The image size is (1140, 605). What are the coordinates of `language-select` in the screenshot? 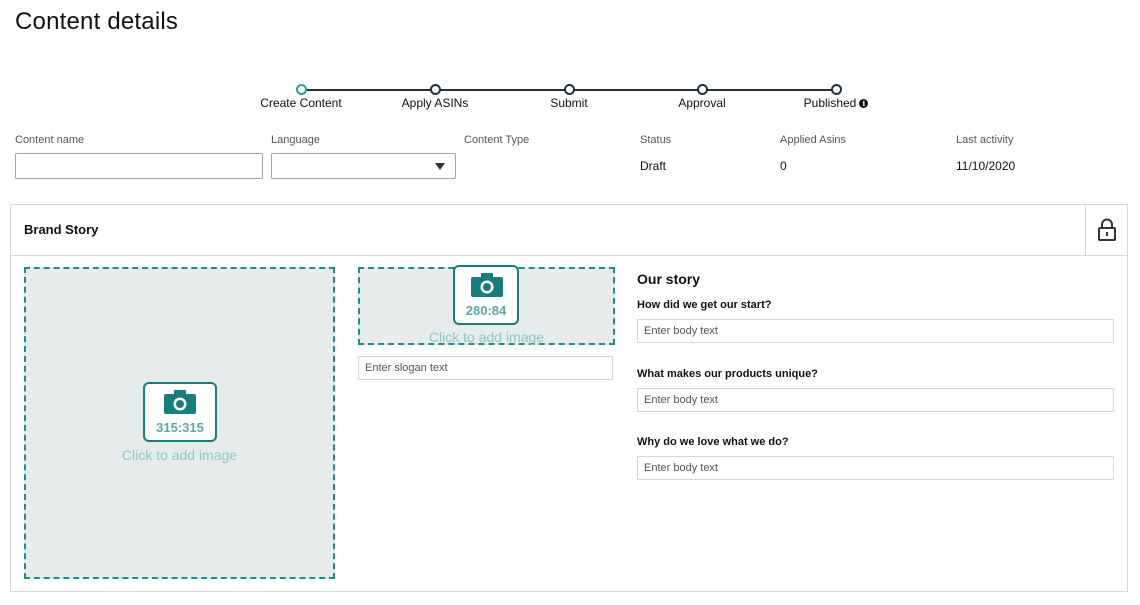 It's located at (363, 166).